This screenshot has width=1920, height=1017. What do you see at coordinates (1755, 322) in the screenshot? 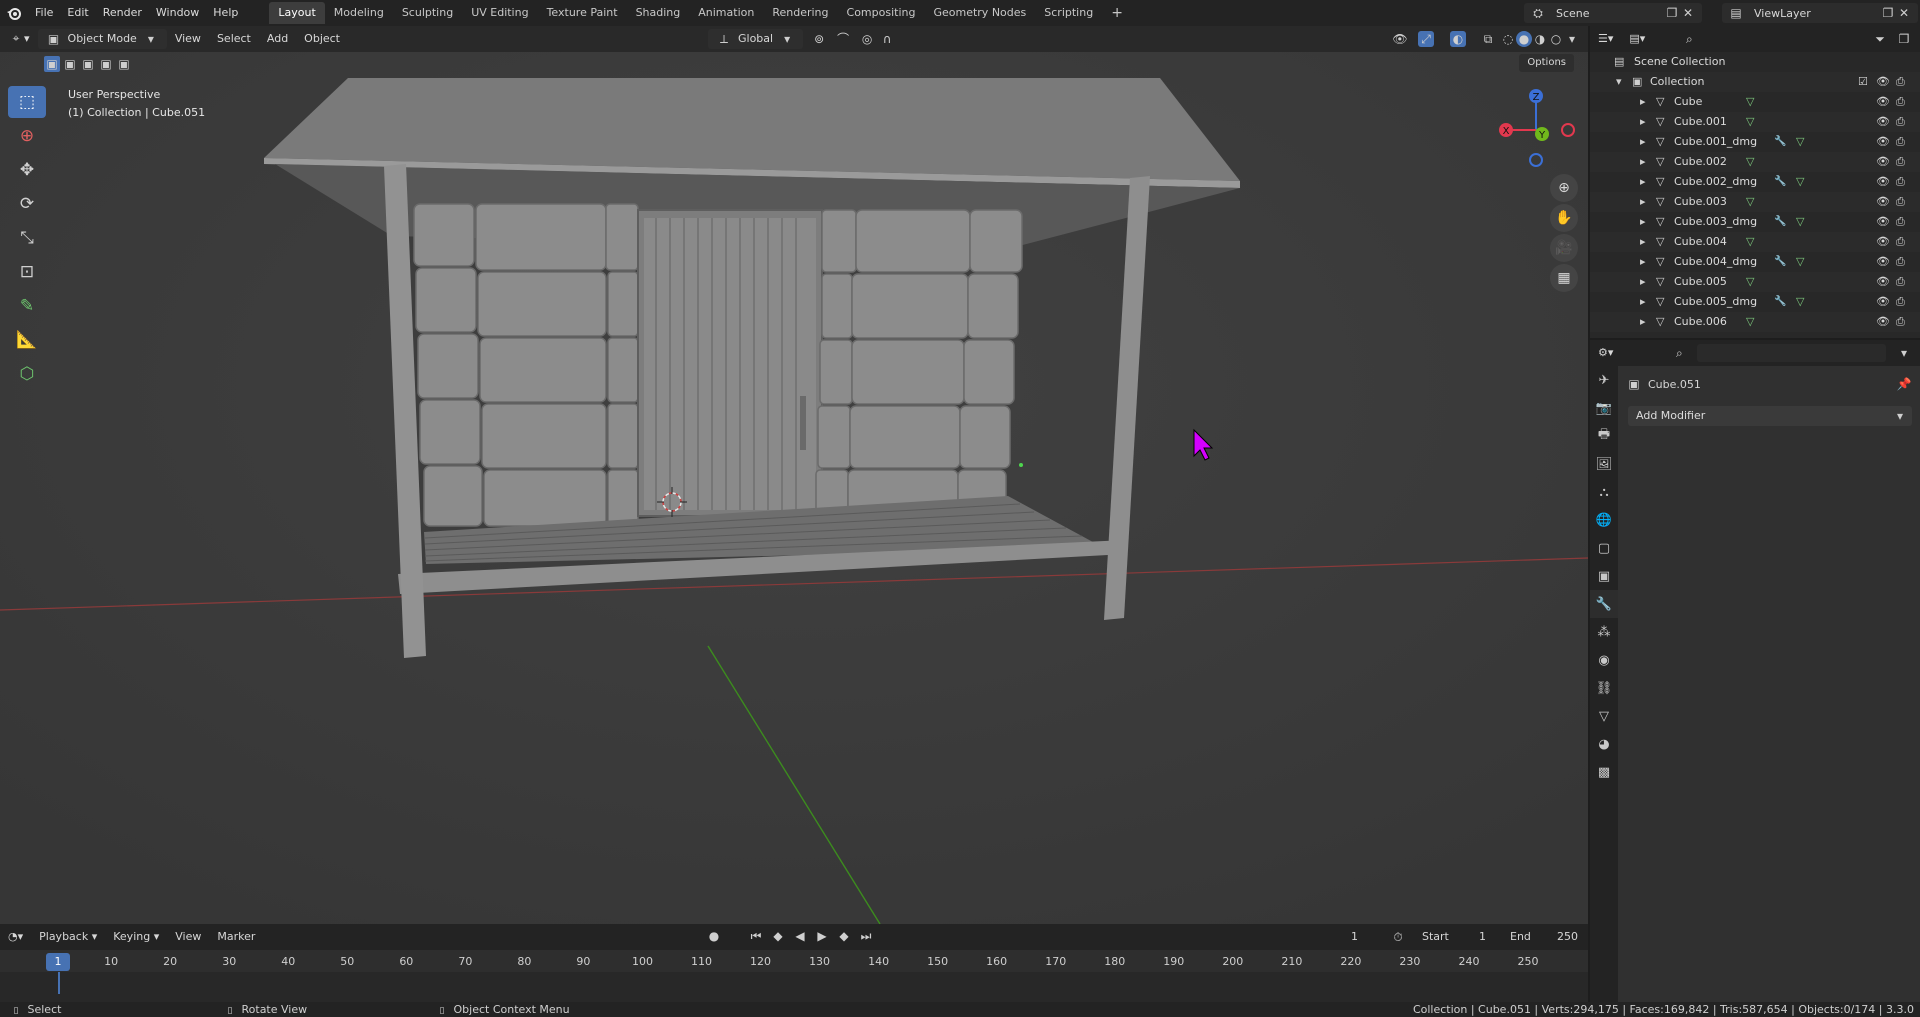
I see `outliner-object-row: ▸ ▽ Cube.006 ▽ 👁 ⎙` at bounding box center [1755, 322].